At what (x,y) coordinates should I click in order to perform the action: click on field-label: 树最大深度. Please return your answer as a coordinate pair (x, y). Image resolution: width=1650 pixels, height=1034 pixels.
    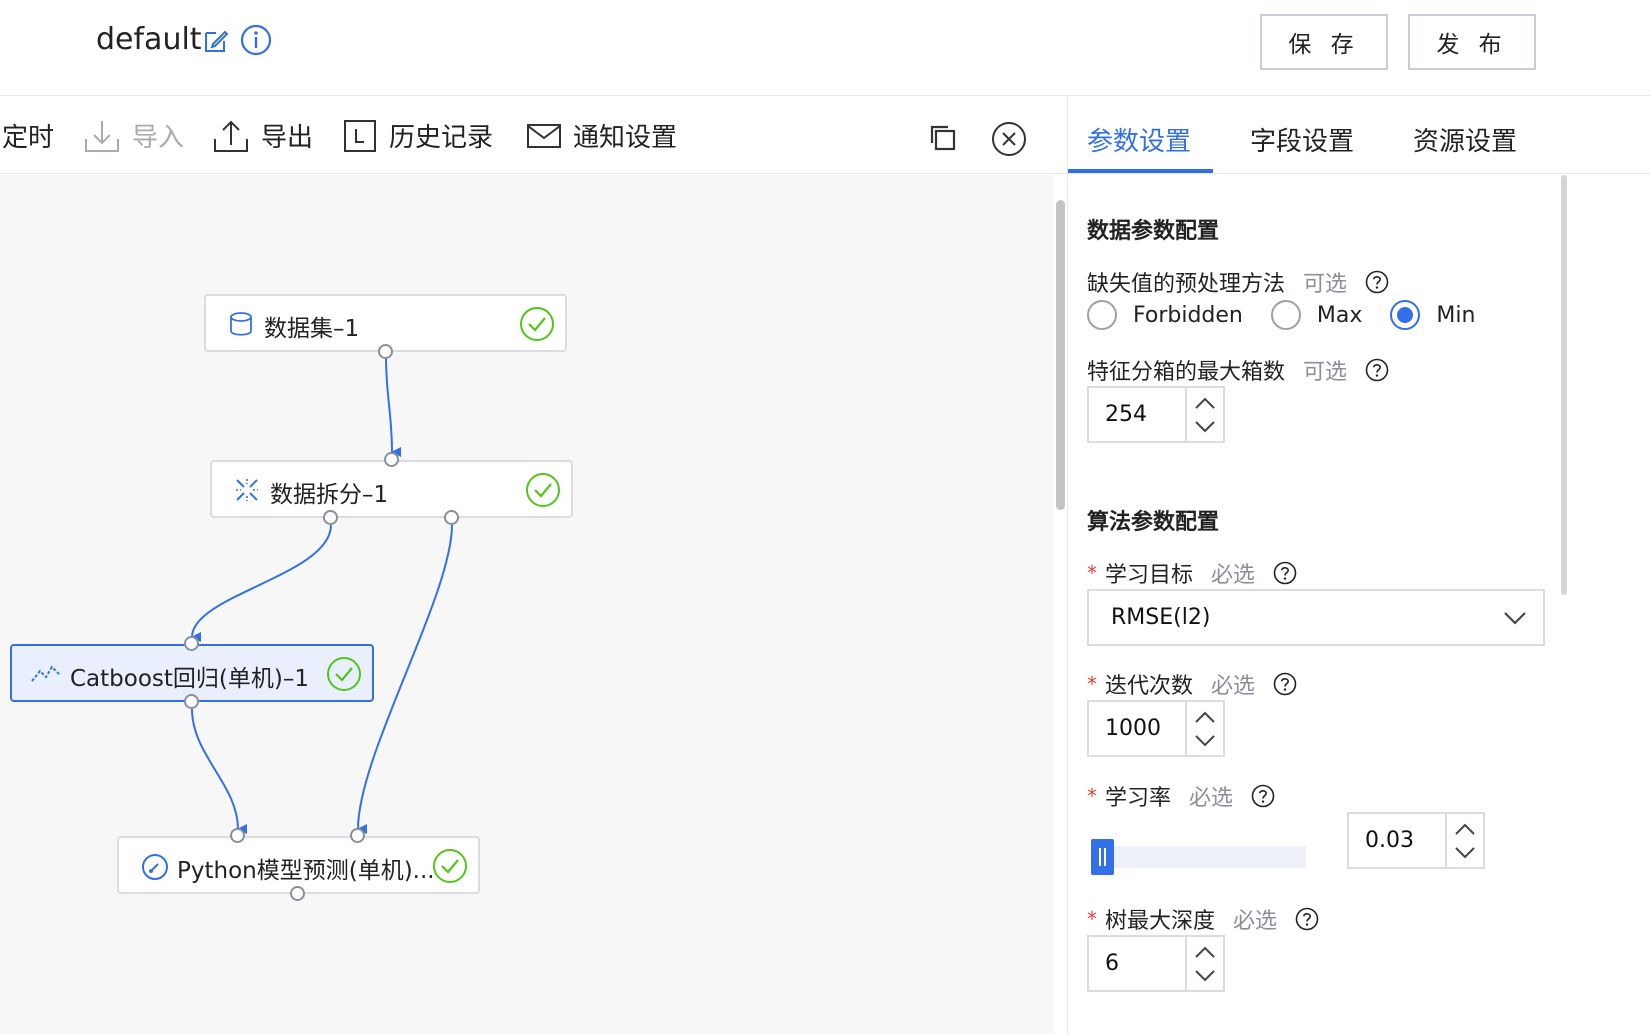
    Looking at the image, I should click on (1160, 921).